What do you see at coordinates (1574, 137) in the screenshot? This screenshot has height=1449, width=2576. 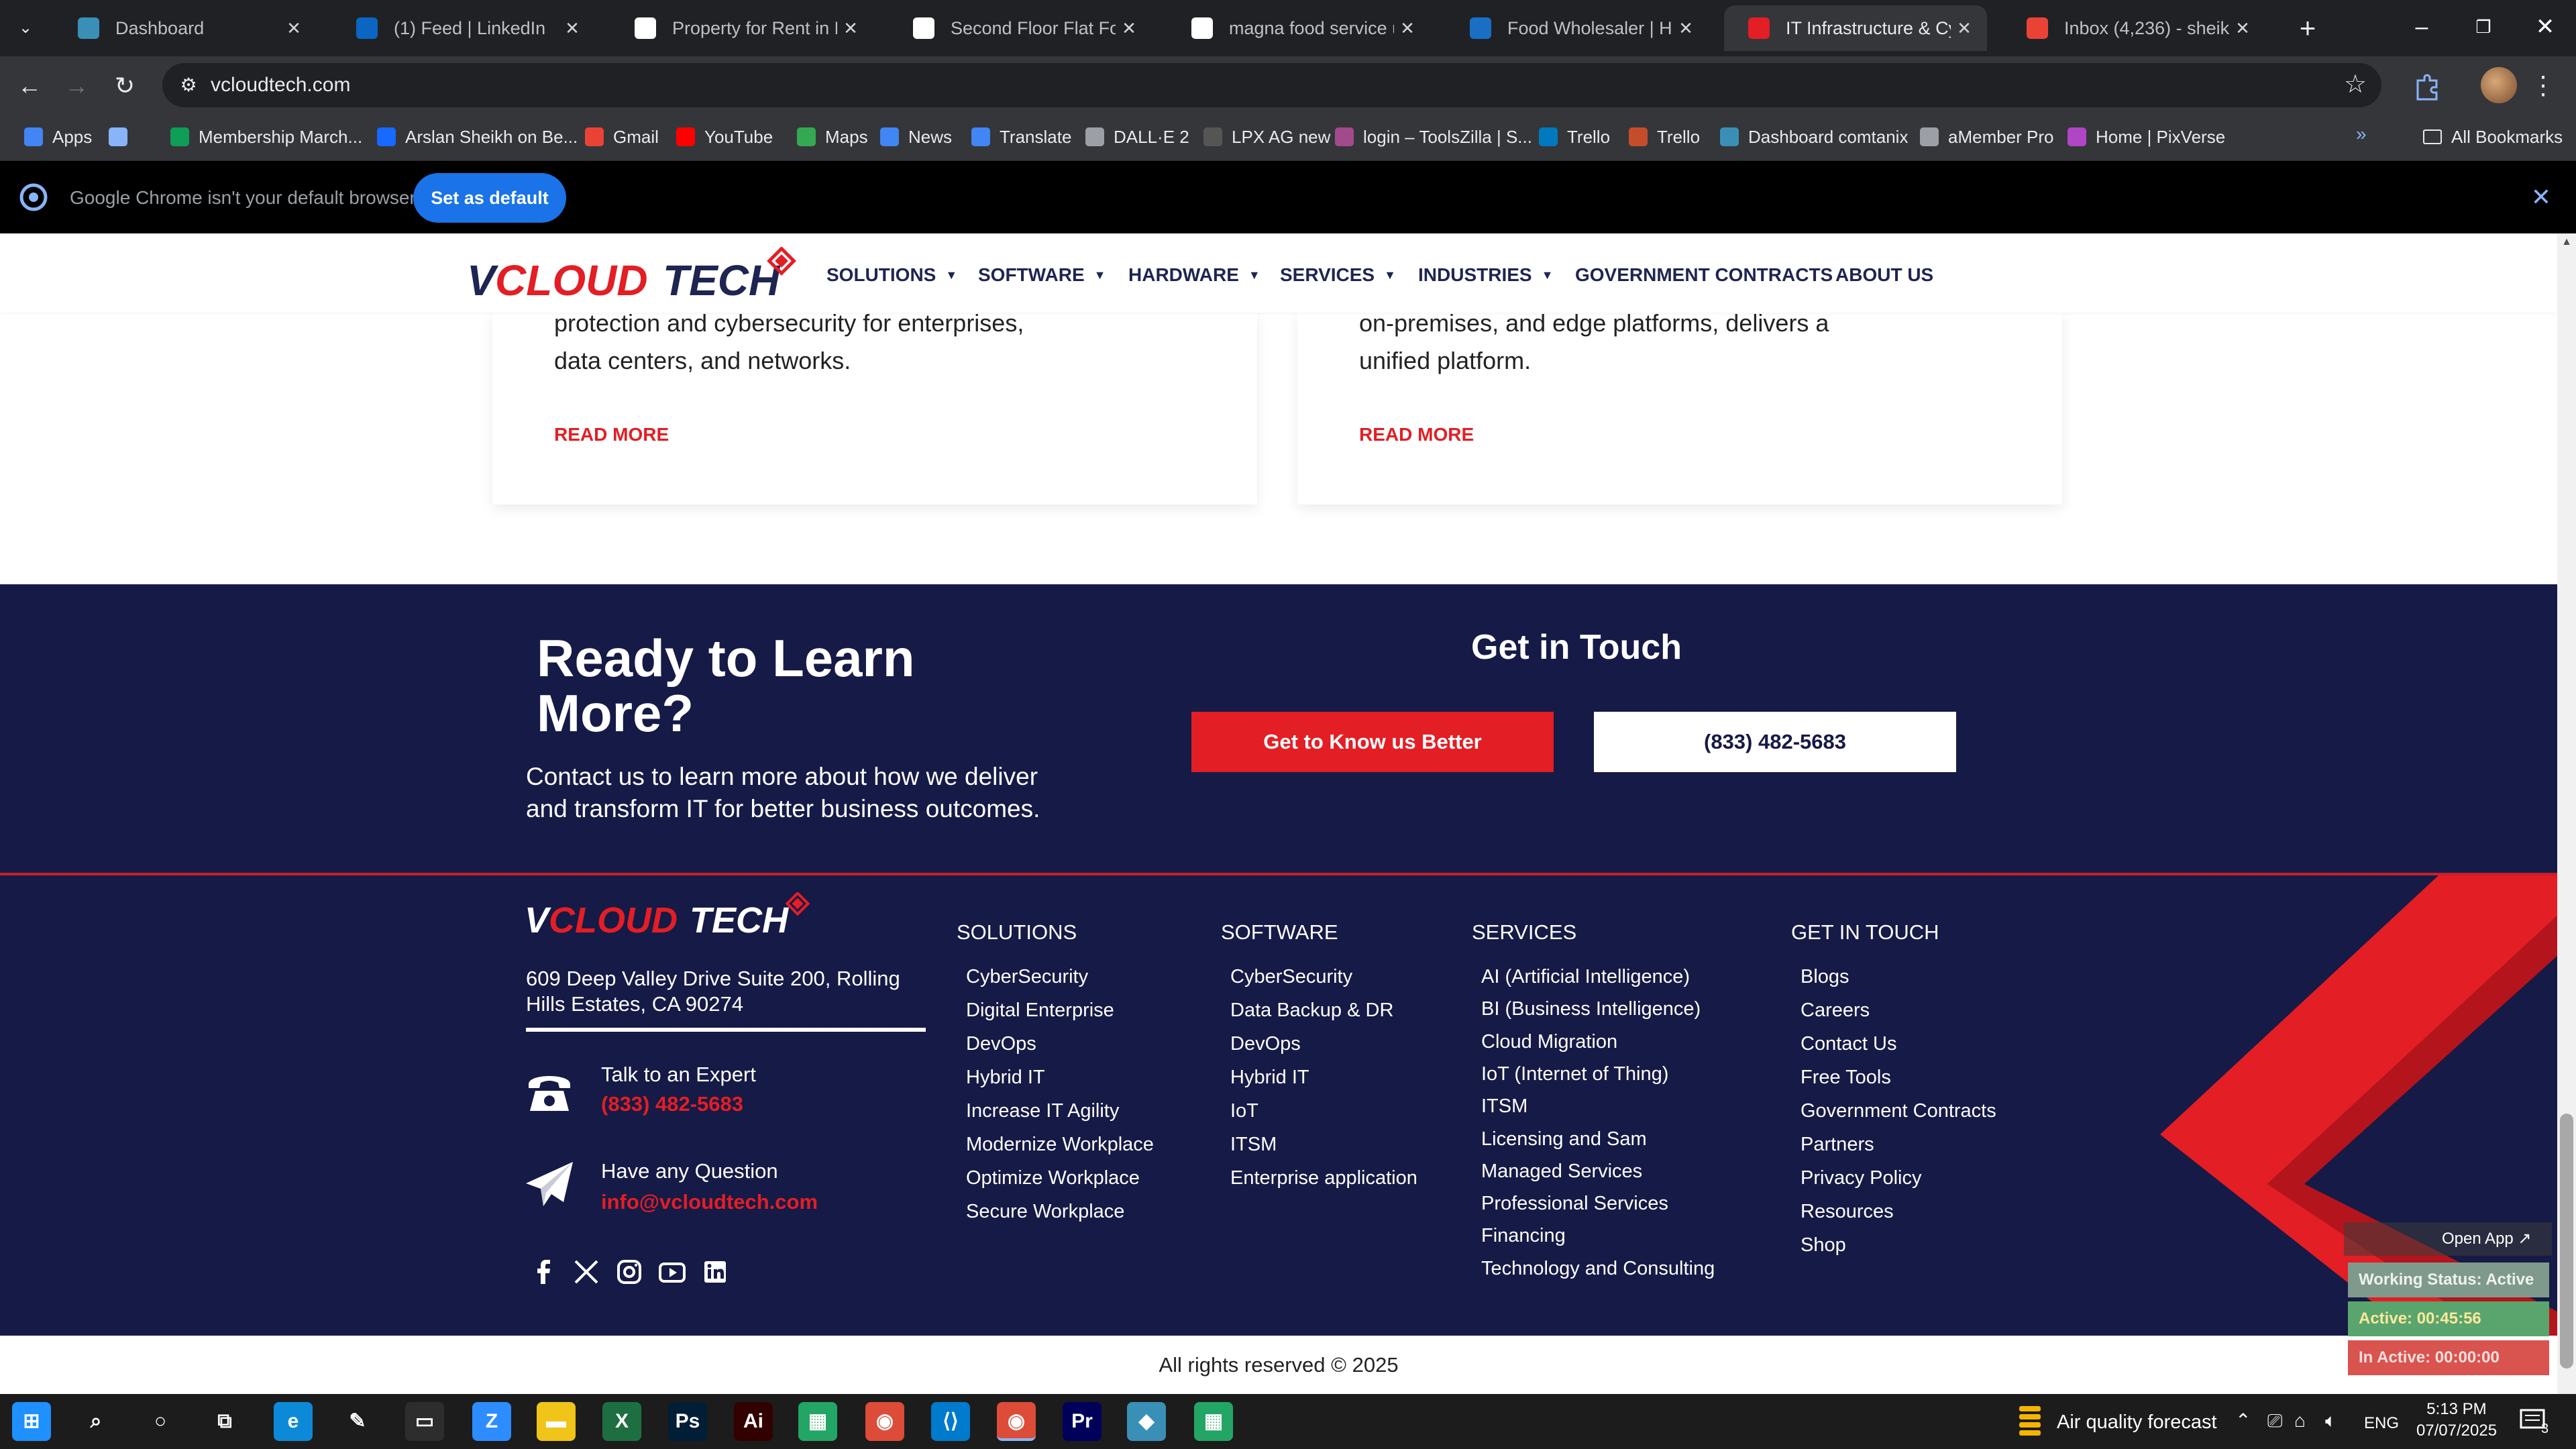 I see `bookmark-item: Trello` at bounding box center [1574, 137].